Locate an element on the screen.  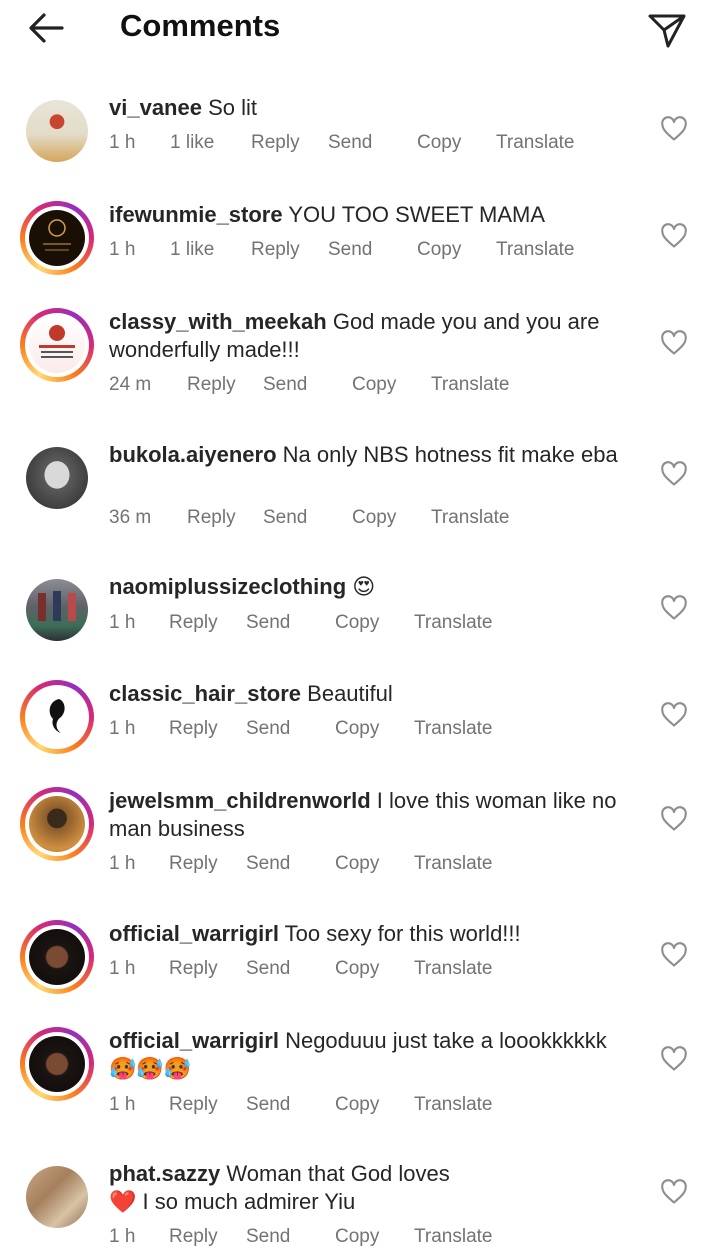
comment-username: phat.sazzy is located at coordinates (164, 1173).